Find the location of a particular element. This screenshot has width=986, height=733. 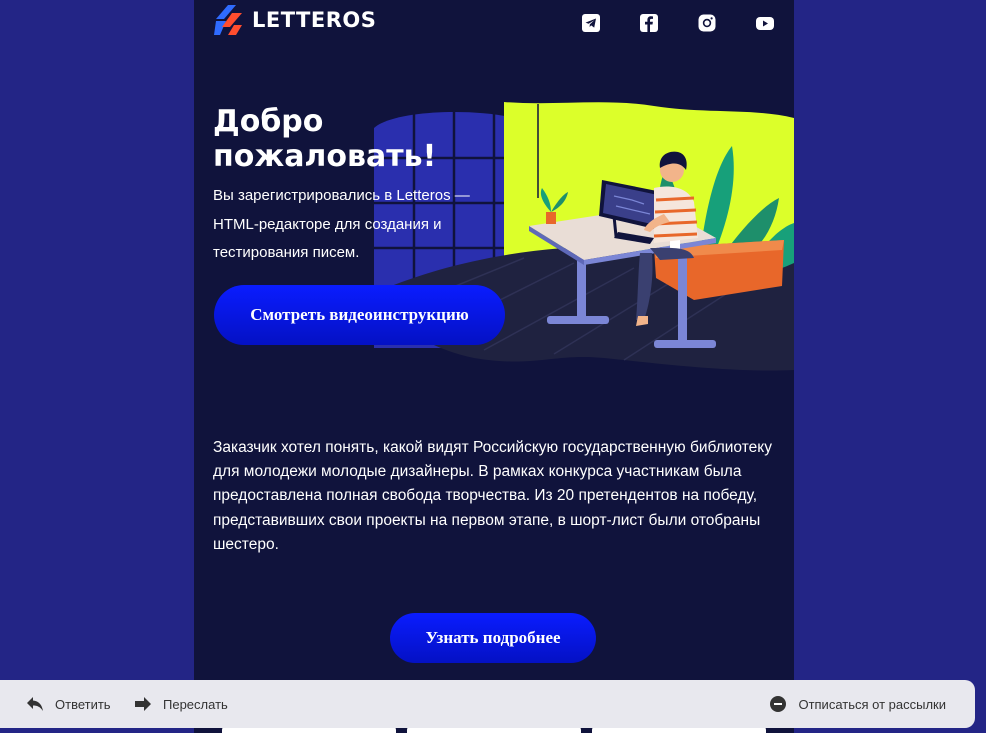

telegram-icon is located at coordinates (591, 23).